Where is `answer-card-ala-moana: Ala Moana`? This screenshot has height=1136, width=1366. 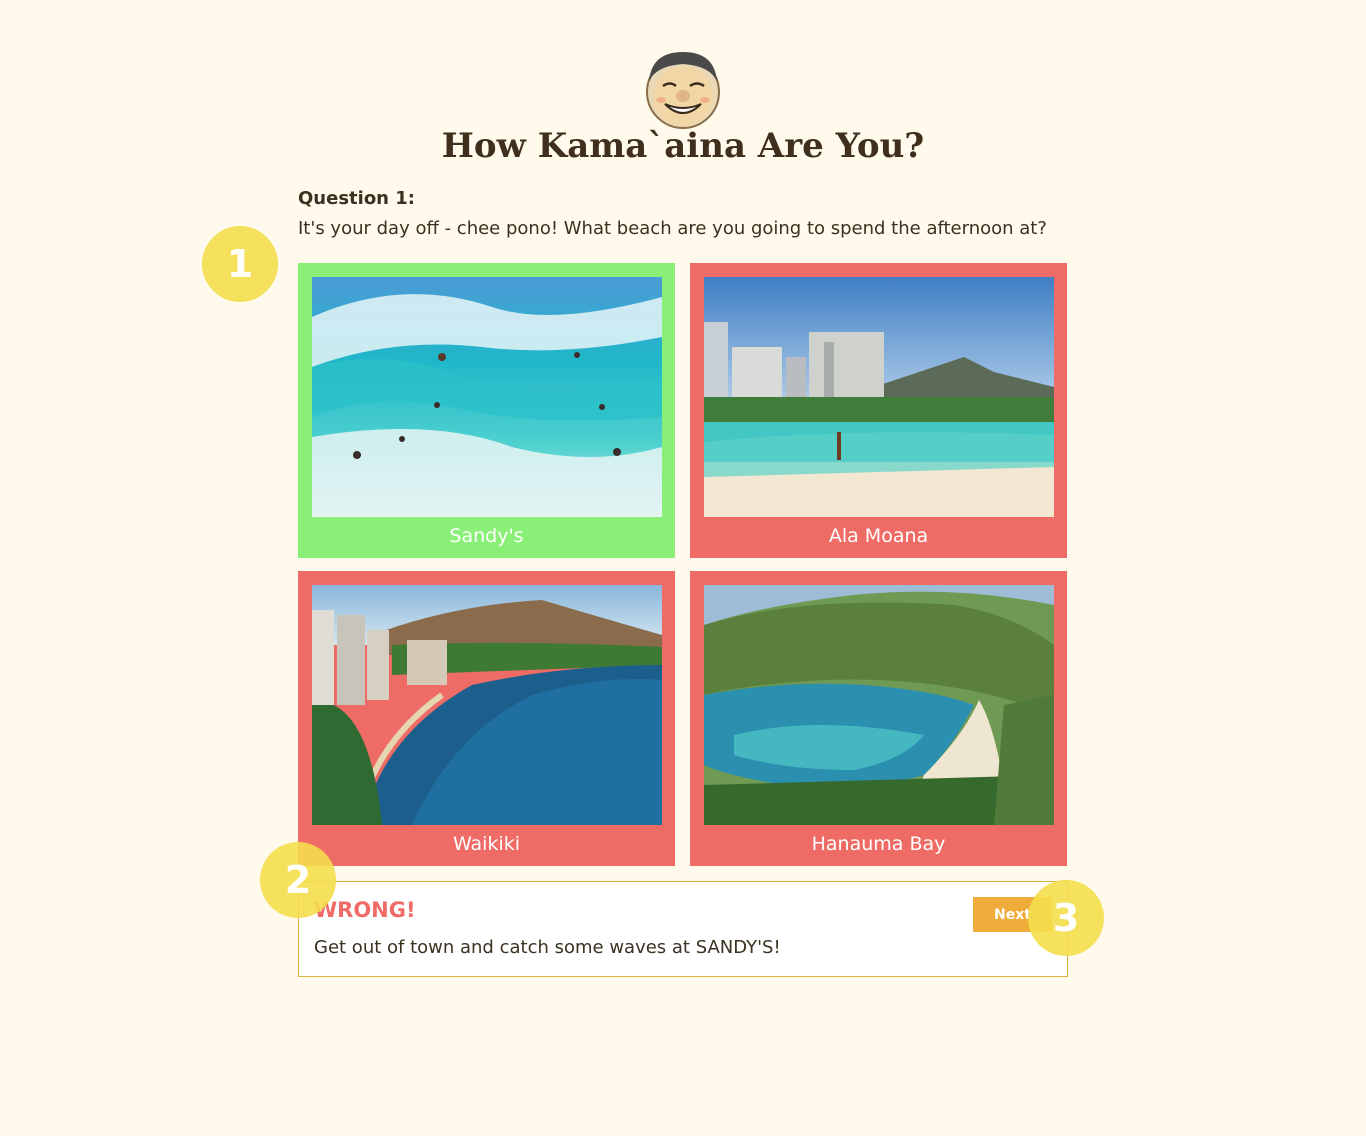 answer-card-ala-moana: Ala Moana is located at coordinates (878, 410).